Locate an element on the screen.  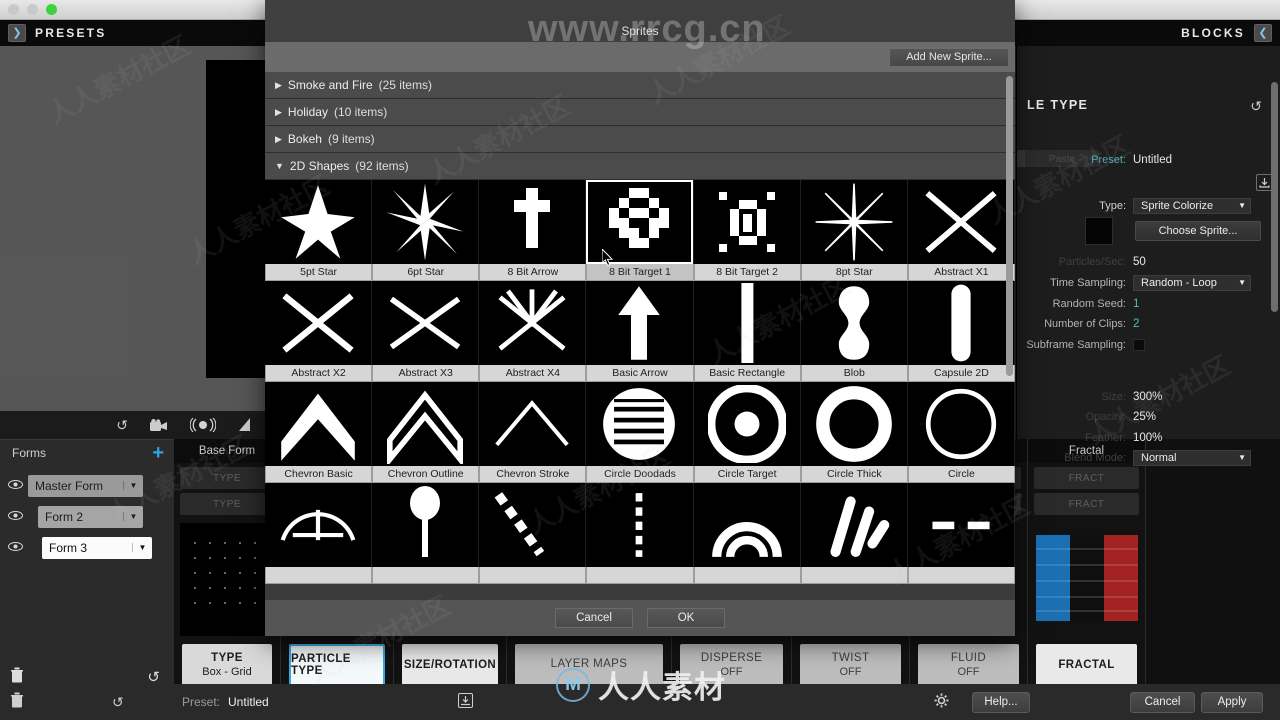
sprite-cell: Chevron Stroke is located at coordinates (533, 432).